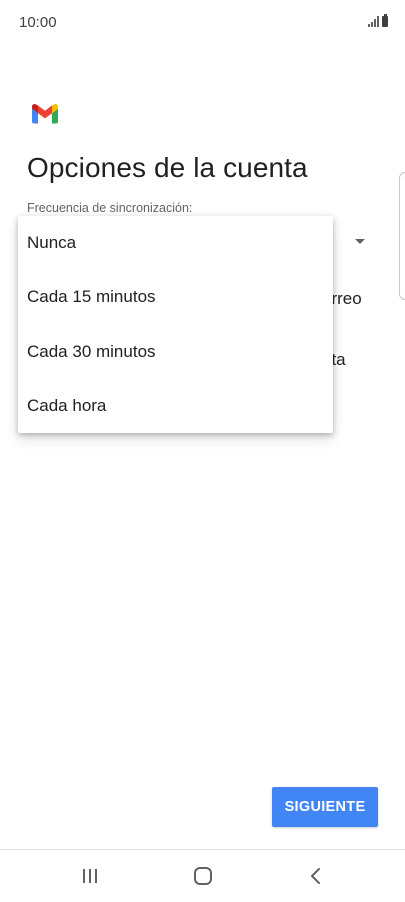 This screenshot has height=902, width=405. What do you see at coordinates (110, 208) in the screenshot?
I see `sync-frequency-label: Frecuencia de sincronización:` at bounding box center [110, 208].